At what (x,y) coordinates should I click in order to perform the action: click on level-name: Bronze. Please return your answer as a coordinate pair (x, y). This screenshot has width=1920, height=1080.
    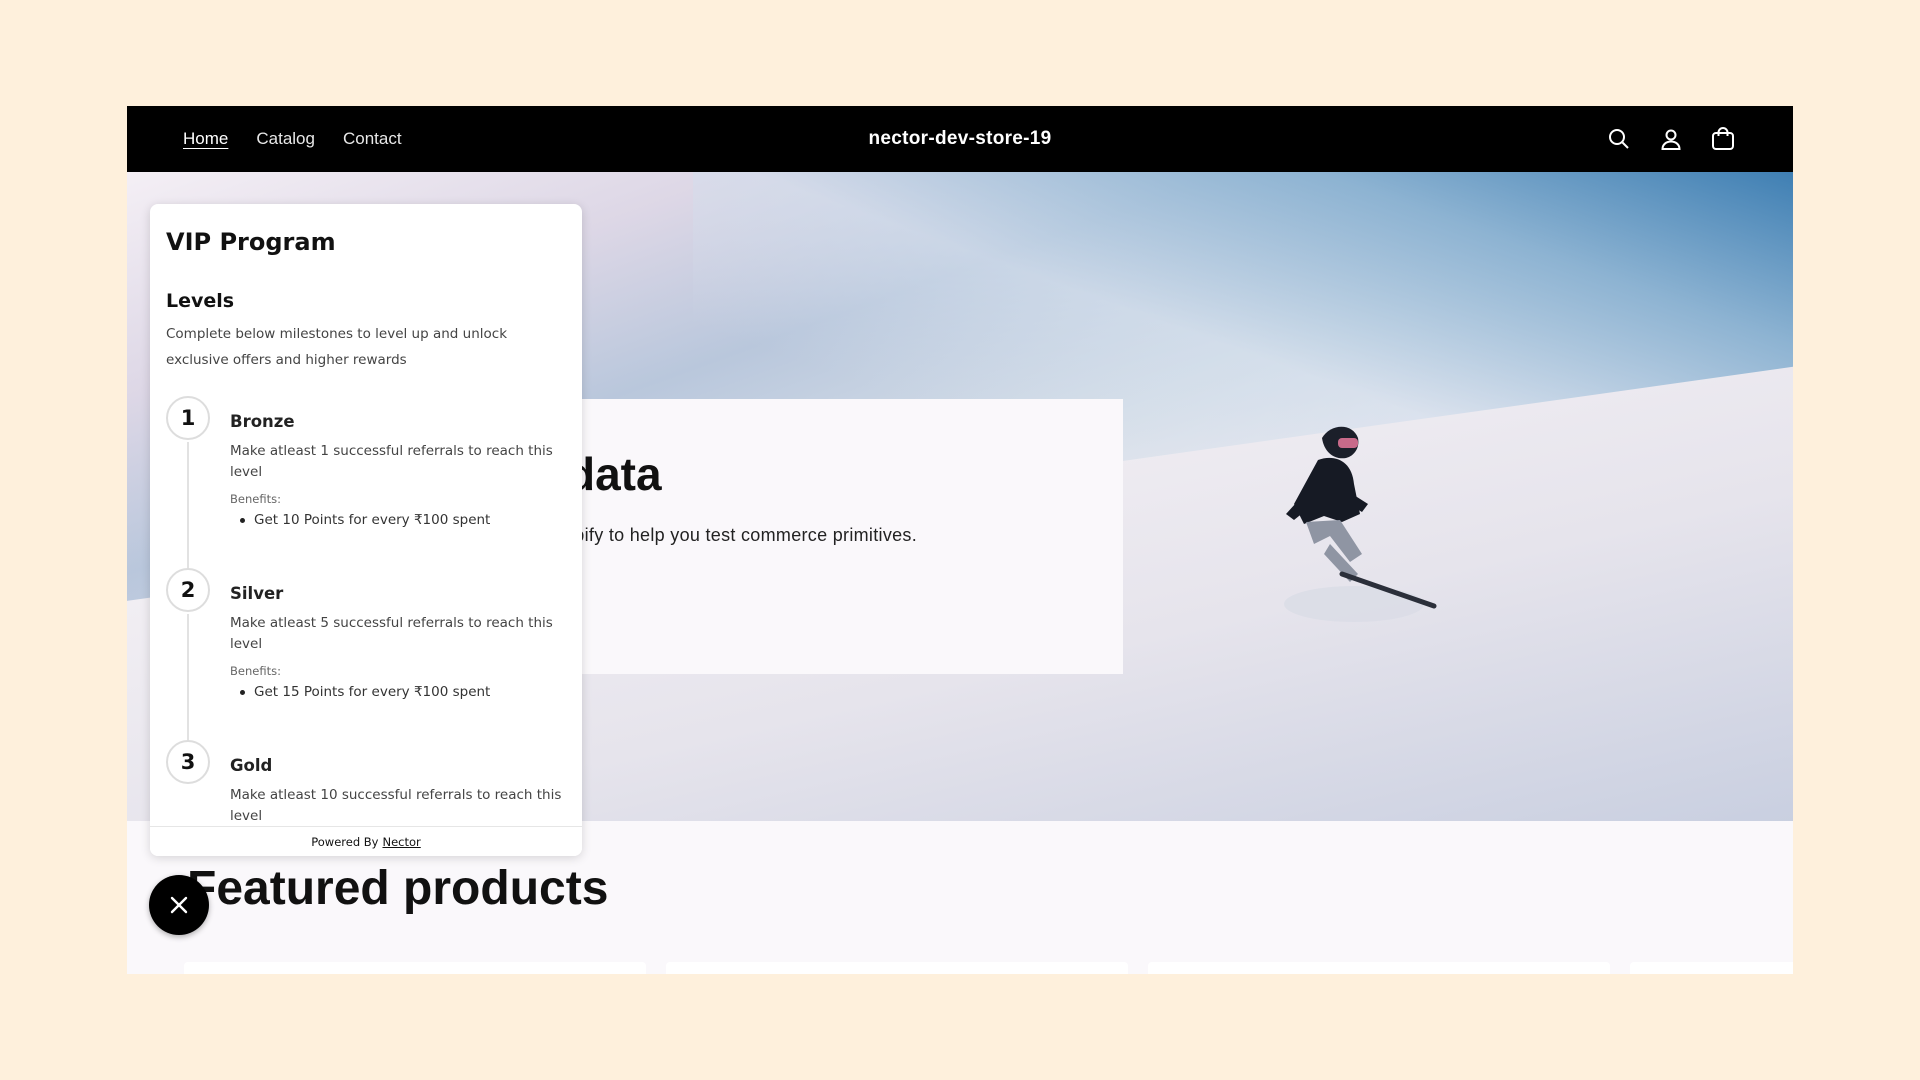
    Looking at the image, I should click on (262, 421).